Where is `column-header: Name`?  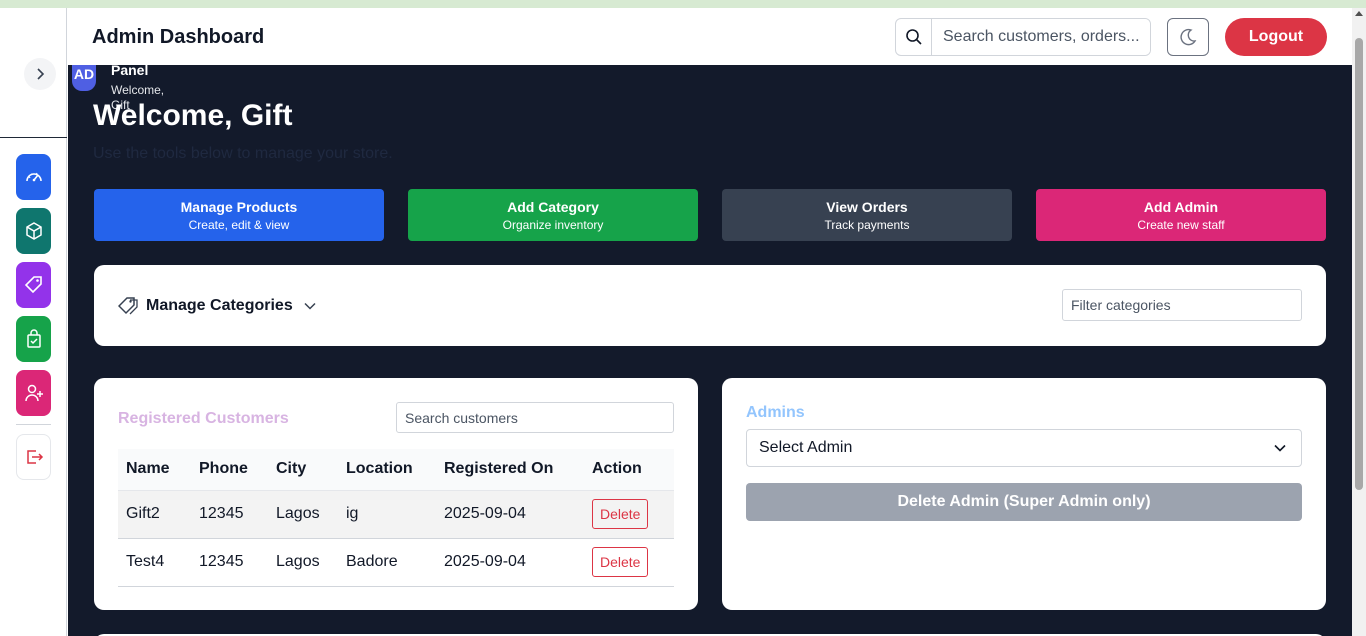 column-header: Name is located at coordinates (154, 470).